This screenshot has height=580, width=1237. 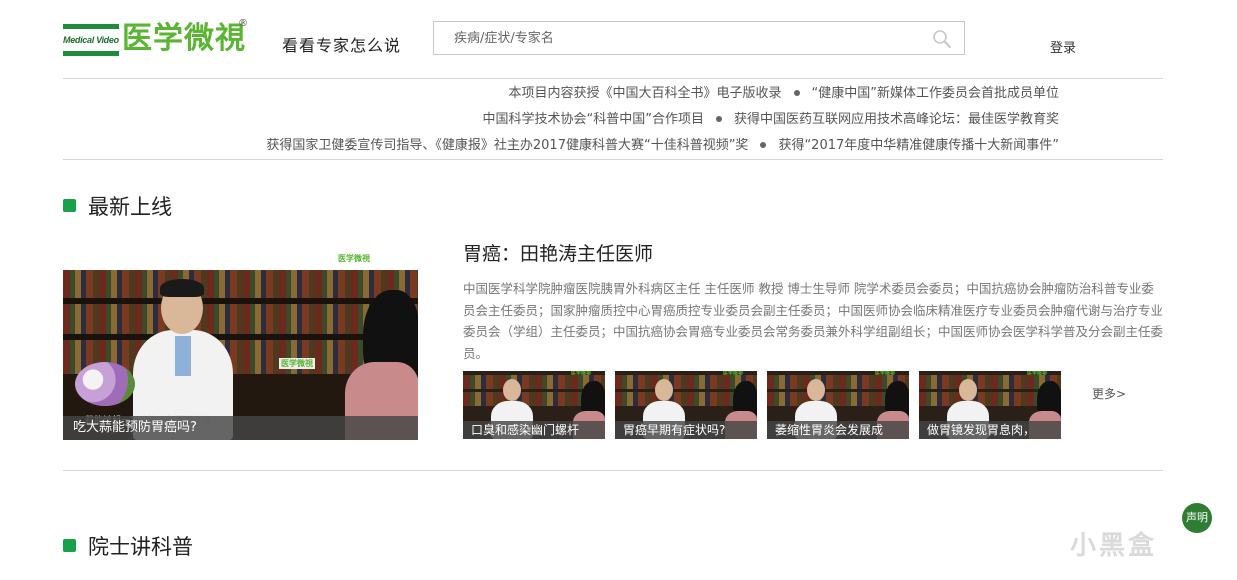 What do you see at coordinates (342, 45) in the screenshot?
I see `site-slogan: 看看专家怎么说` at bounding box center [342, 45].